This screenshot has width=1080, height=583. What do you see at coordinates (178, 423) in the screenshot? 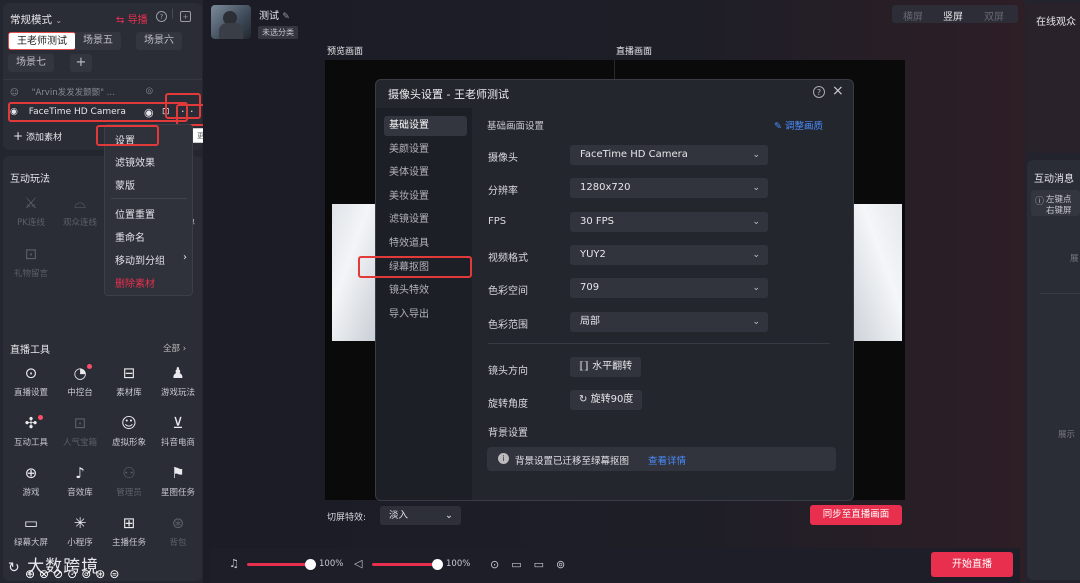
I see `shopping-cart-icon: ⊻` at bounding box center [178, 423].